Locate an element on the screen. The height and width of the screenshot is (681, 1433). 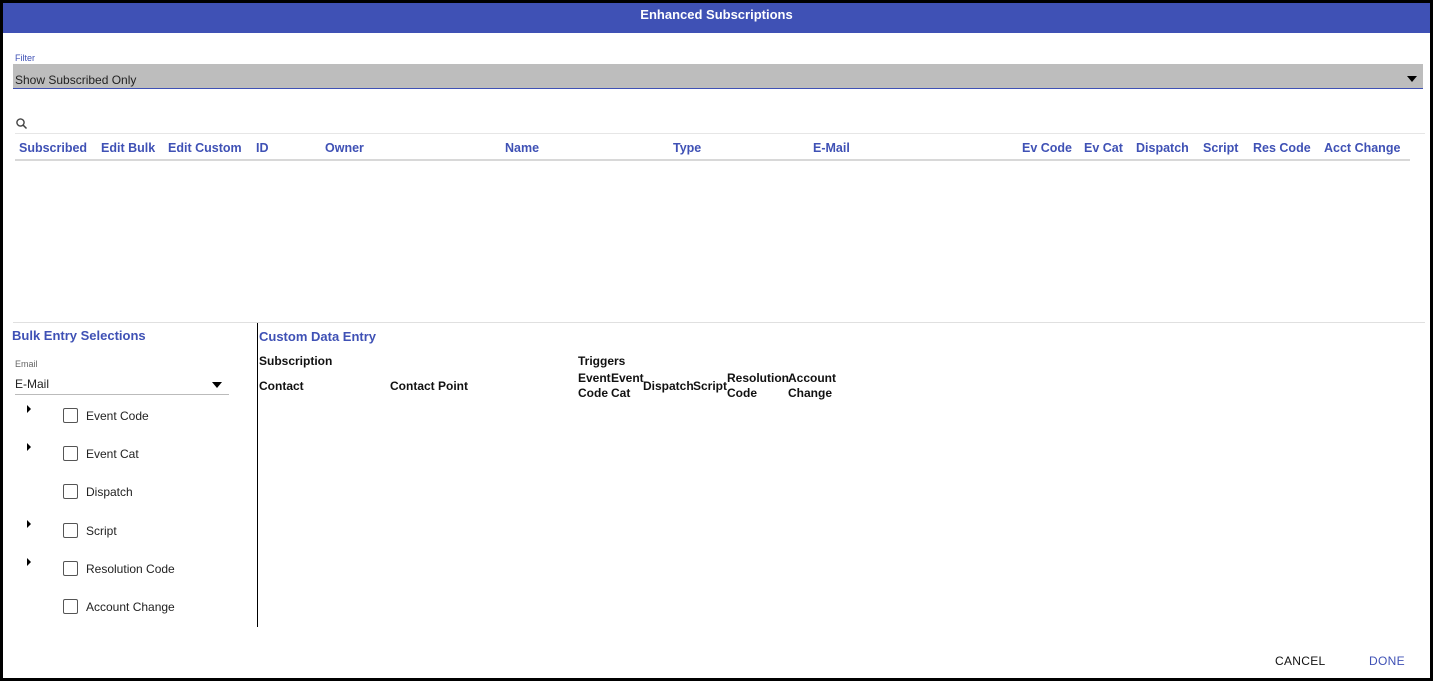
email-select: E-Mail is located at coordinates (122, 386).